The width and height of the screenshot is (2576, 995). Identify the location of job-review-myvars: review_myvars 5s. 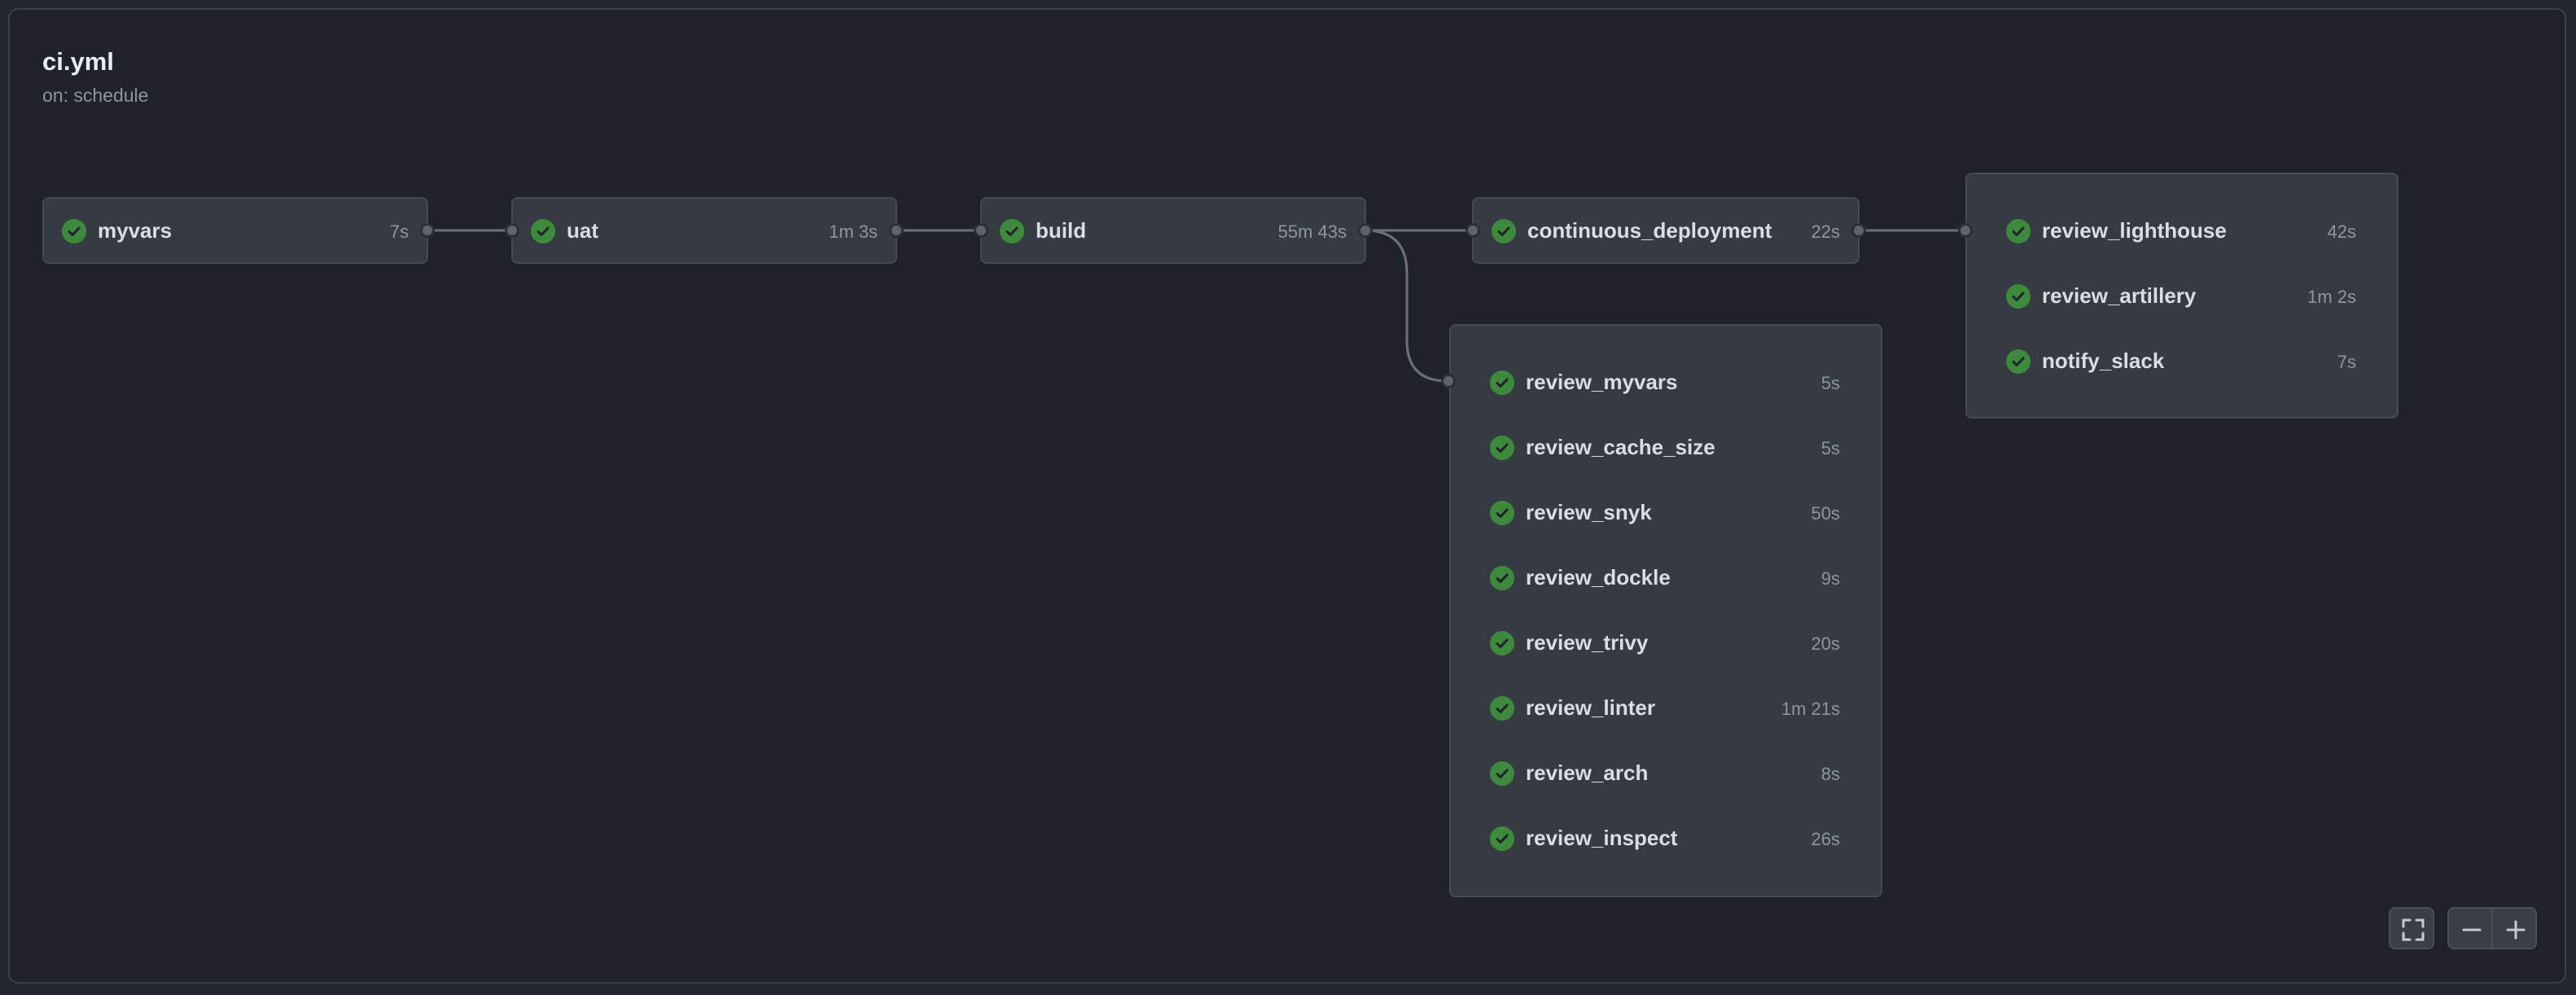
(1666, 382).